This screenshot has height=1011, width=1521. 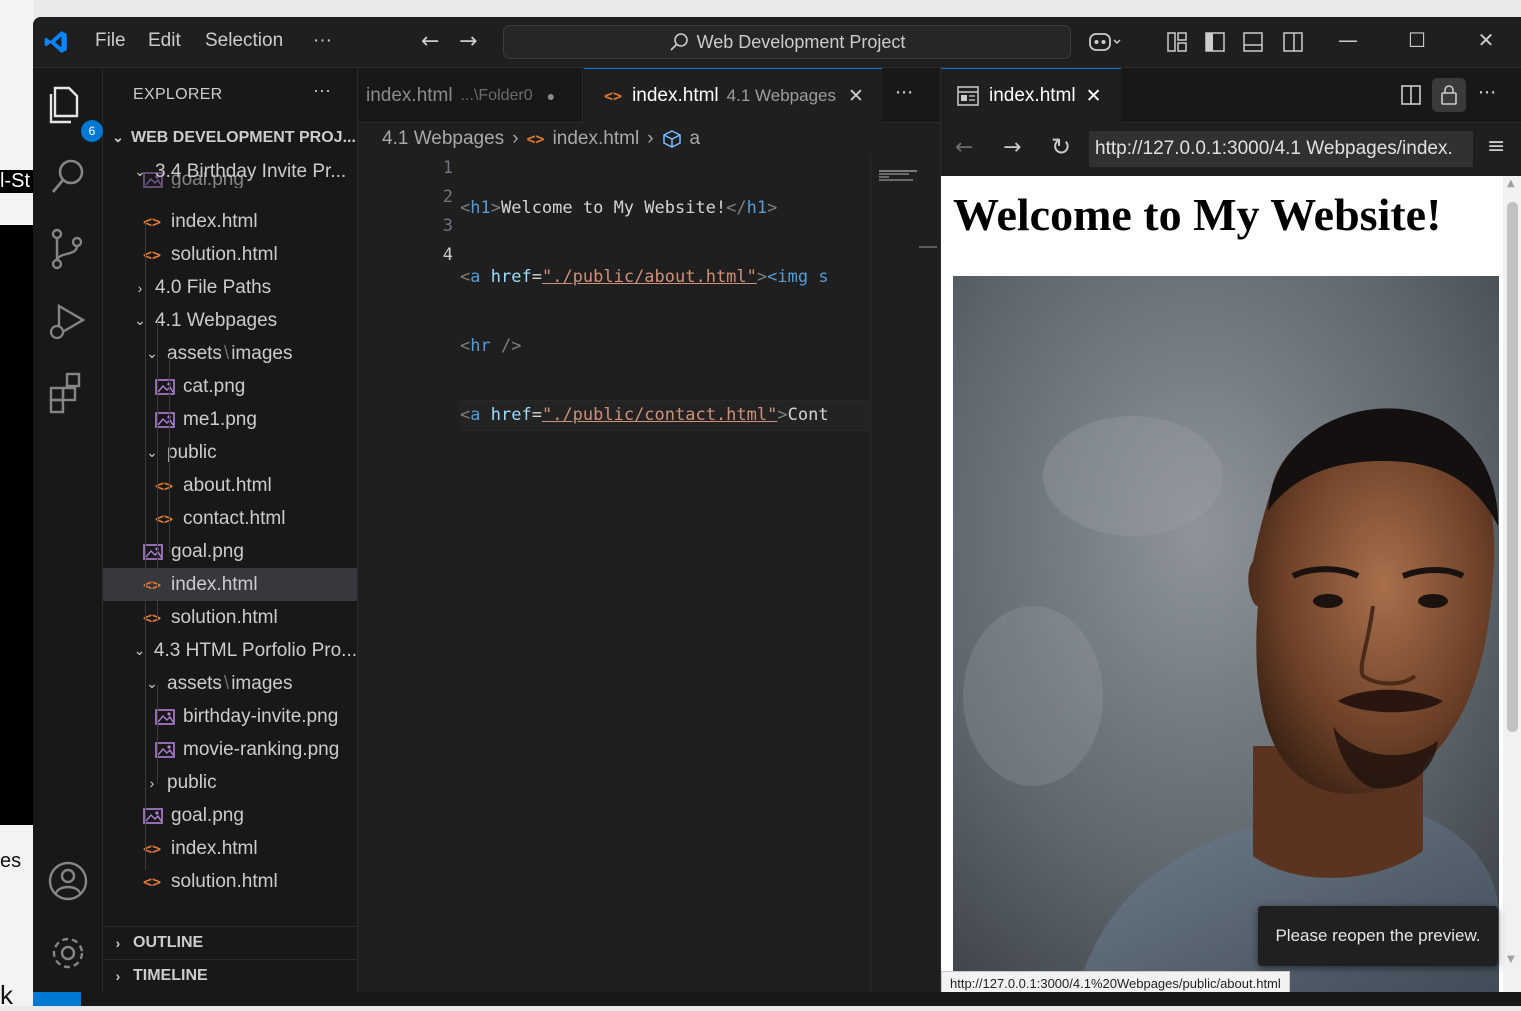 What do you see at coordinates (1061, 147) in the screenshot?
I see `reload-icon: ↻` at bounding box center [1061, 147].